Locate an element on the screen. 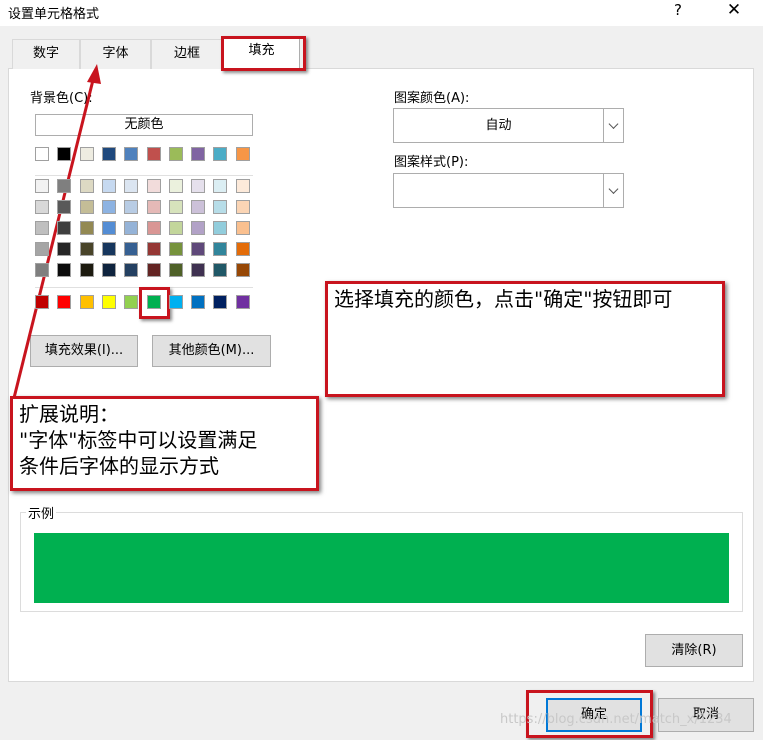 The width and height of the screenshot is (763, 740). fill-tab-highlight is located at coordinates (263, 53).